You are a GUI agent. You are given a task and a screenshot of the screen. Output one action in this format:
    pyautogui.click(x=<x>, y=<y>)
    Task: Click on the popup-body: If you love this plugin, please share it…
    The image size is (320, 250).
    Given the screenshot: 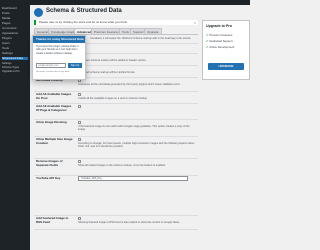 What is the action you would take?
    pyautogui.click(x=57, y=50)
    